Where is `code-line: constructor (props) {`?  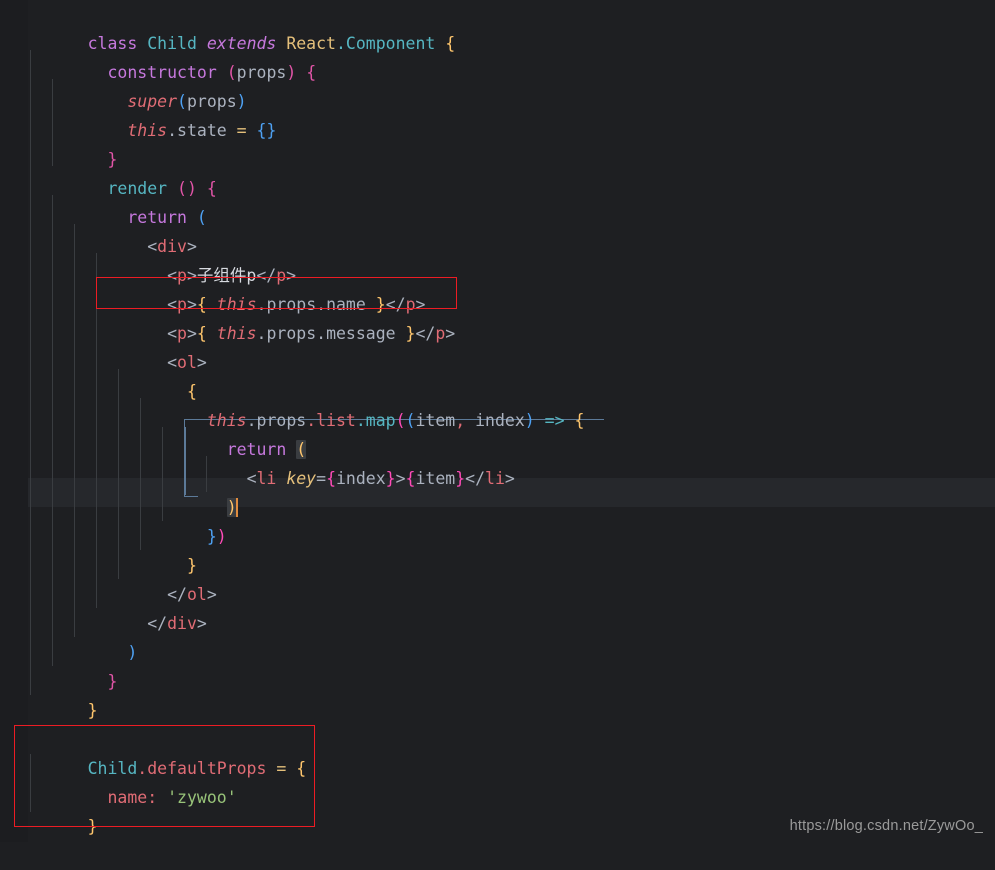 code-line: constructor (props) { is located at coordinates (497, 55).